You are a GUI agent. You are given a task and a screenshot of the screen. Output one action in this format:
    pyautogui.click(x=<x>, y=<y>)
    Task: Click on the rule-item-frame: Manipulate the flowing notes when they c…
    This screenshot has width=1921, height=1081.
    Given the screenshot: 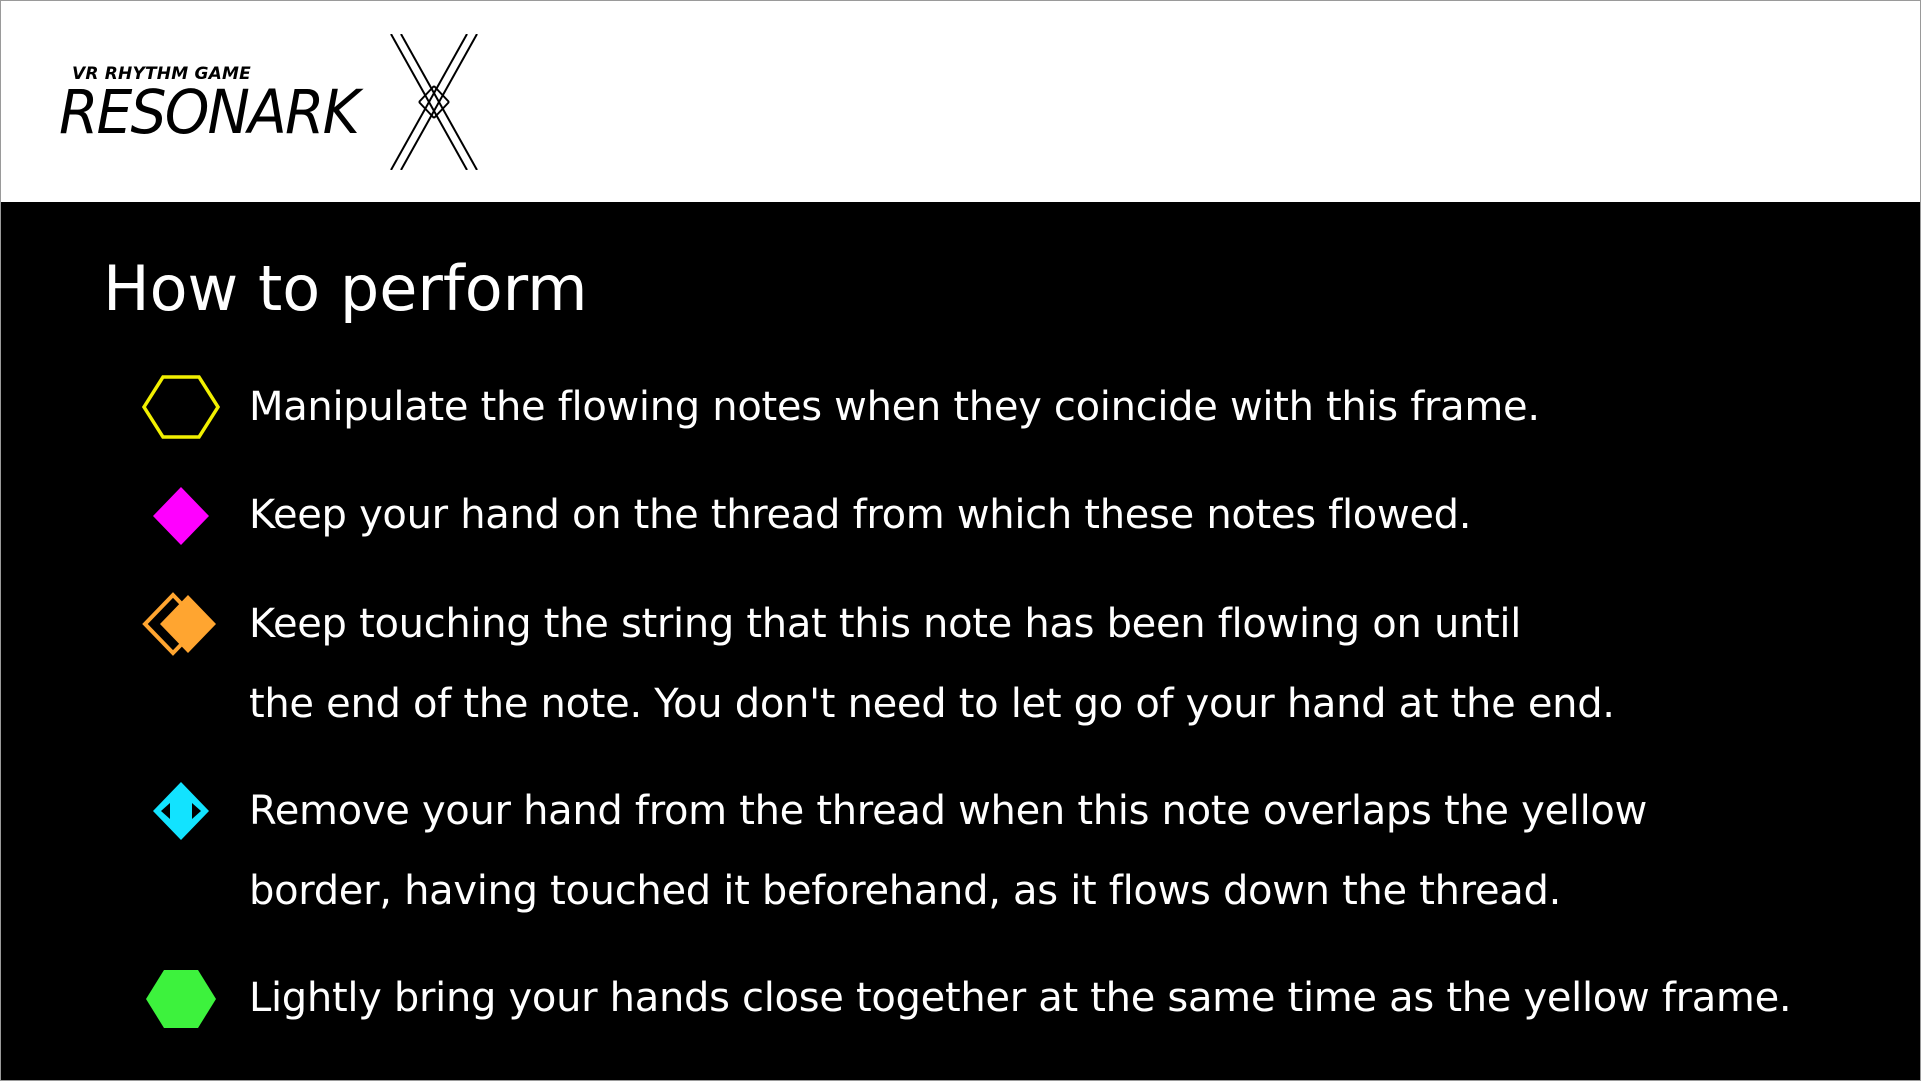 What is the action you would take?
    pyautogui.click(x=894, y=407)
    